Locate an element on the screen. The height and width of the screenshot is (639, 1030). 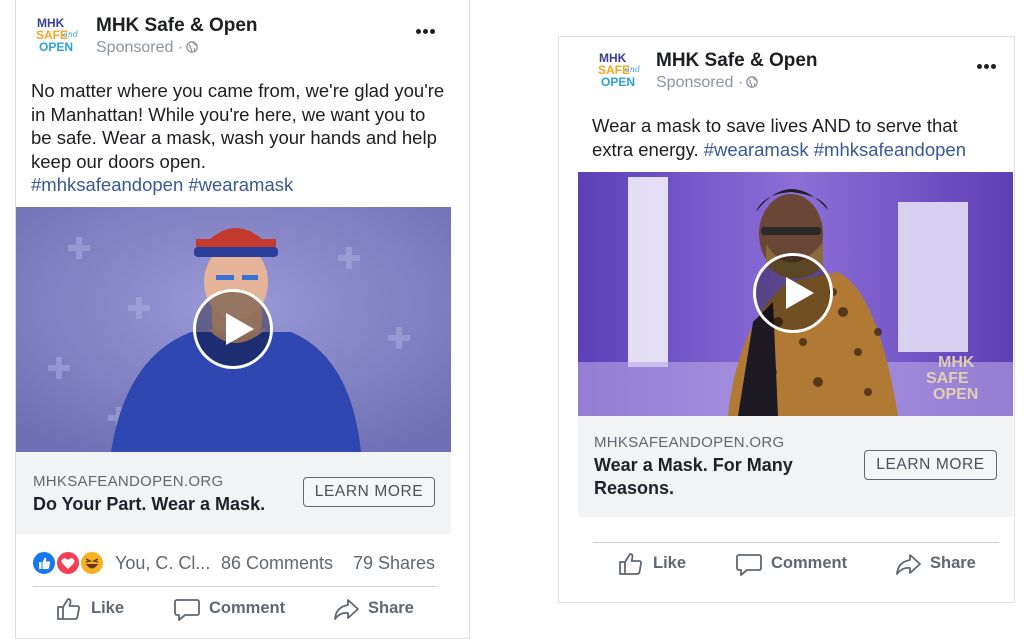
watermark-line2: SAFE is located at coordinates (947, 378).